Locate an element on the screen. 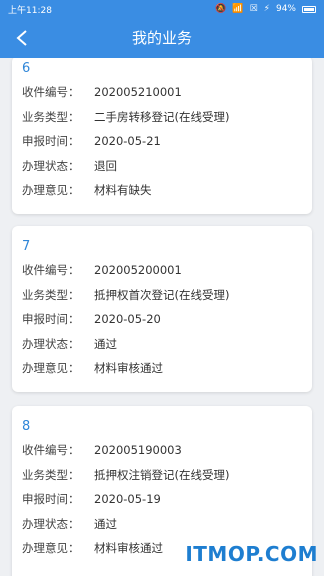 This screenshot has height=576, width=324. row-value: 抵押权首次登记(在线受理) is located at coordinates (162, 294).